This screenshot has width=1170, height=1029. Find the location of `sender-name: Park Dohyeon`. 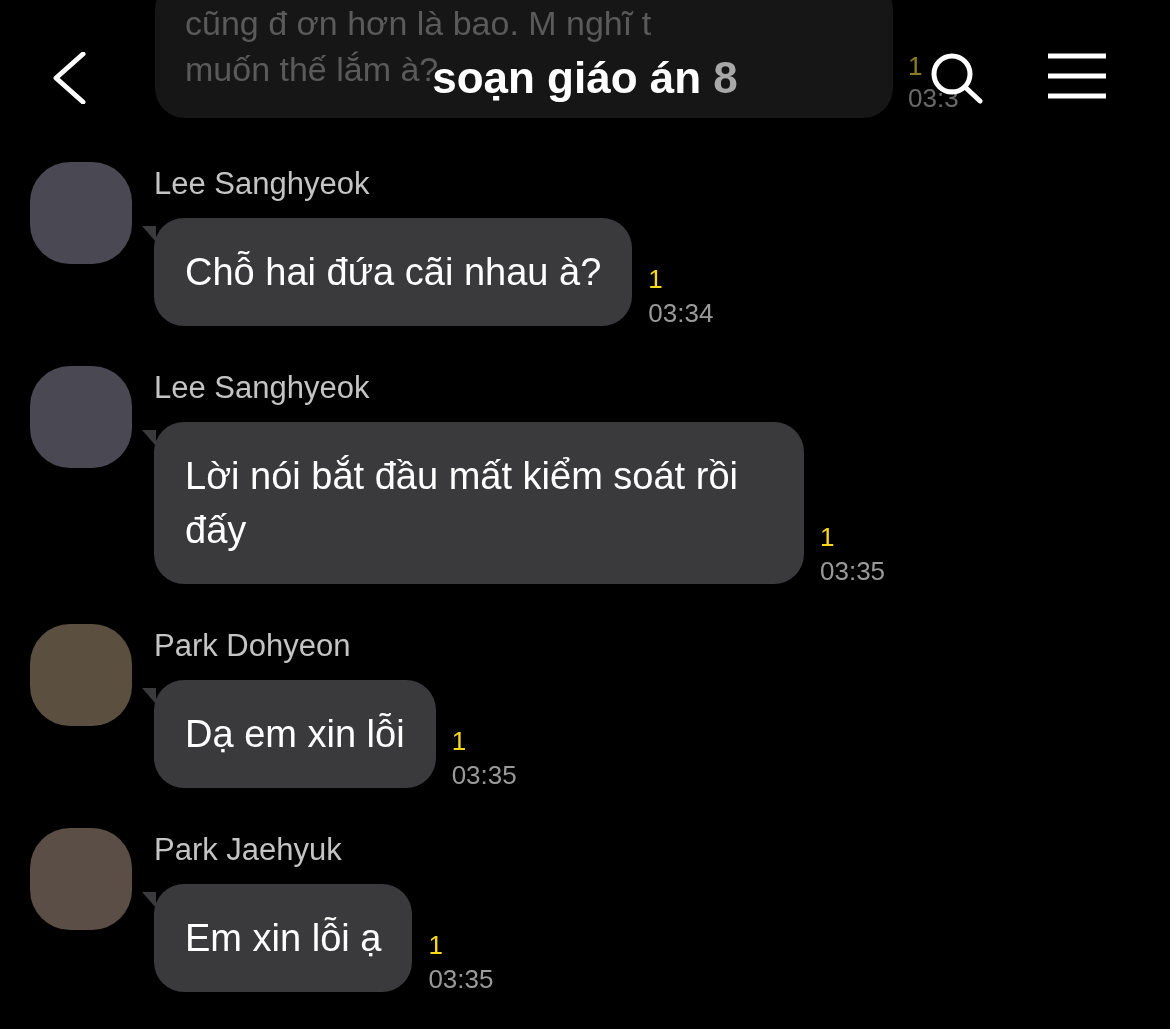

sender-name: Park Dohyeon is located at coordinates (253, 646).